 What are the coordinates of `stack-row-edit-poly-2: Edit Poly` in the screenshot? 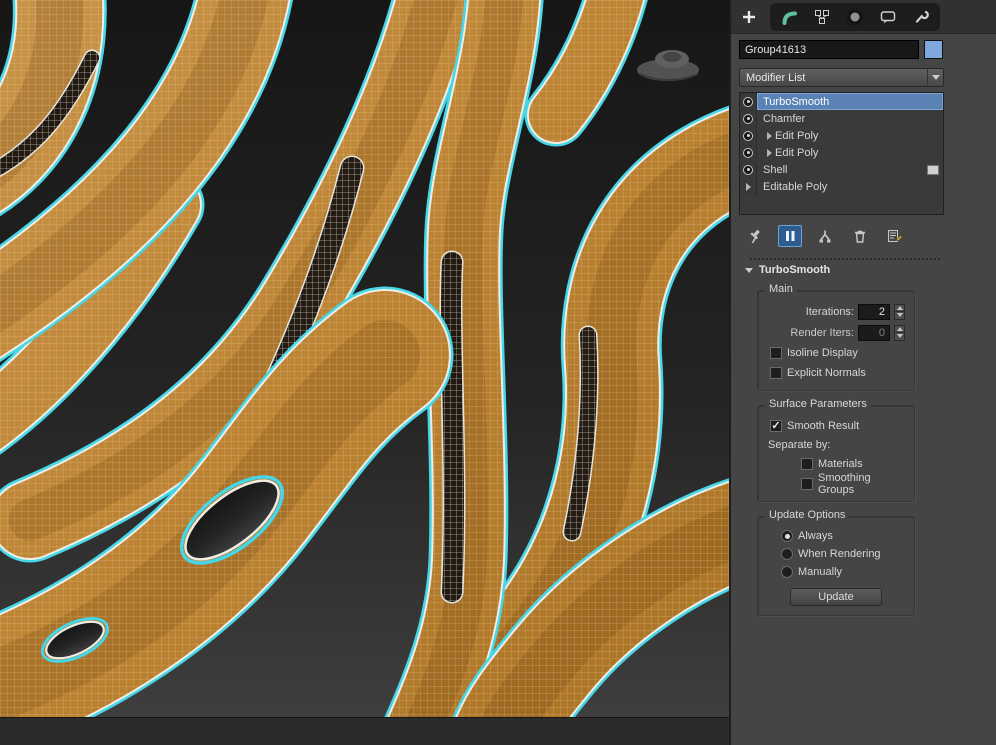 It's located at (841, 152).